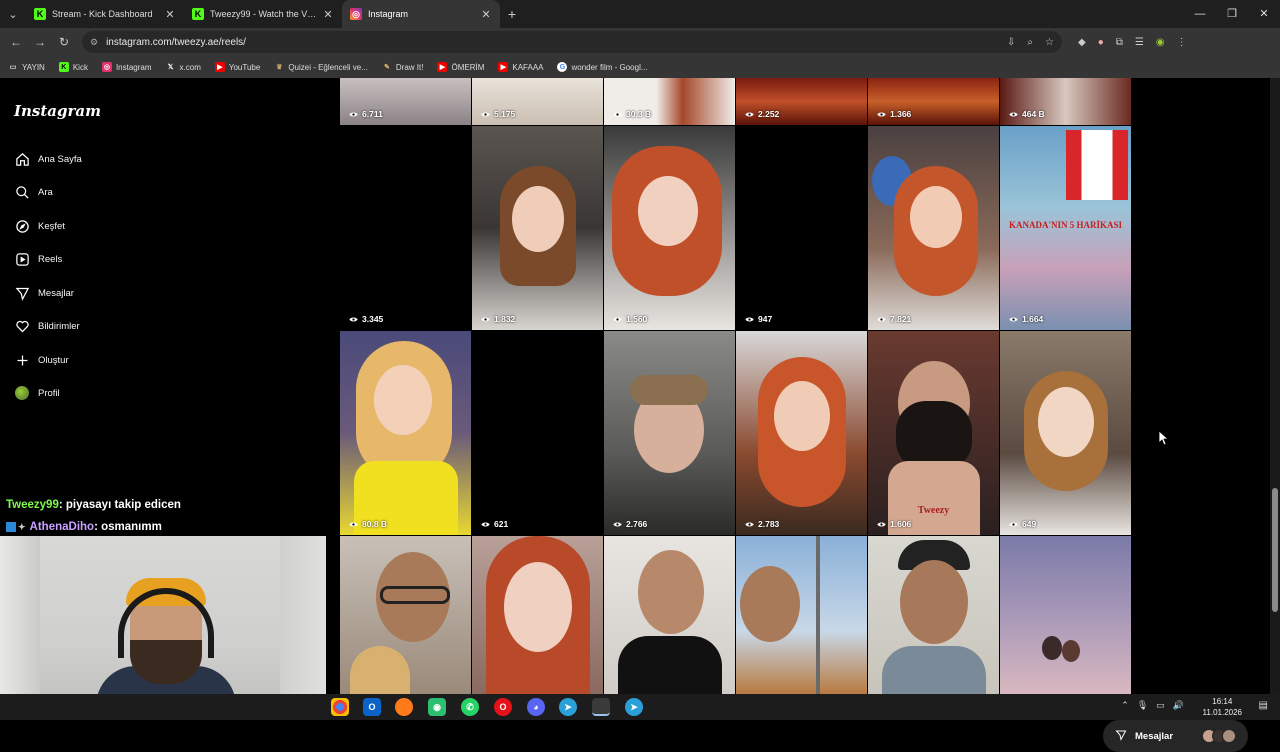 Image resolution: width=1280 pixels, height=752 pixels. I want to click on bookmark-yayin: ▭ YAYIN, so click(26, 67).